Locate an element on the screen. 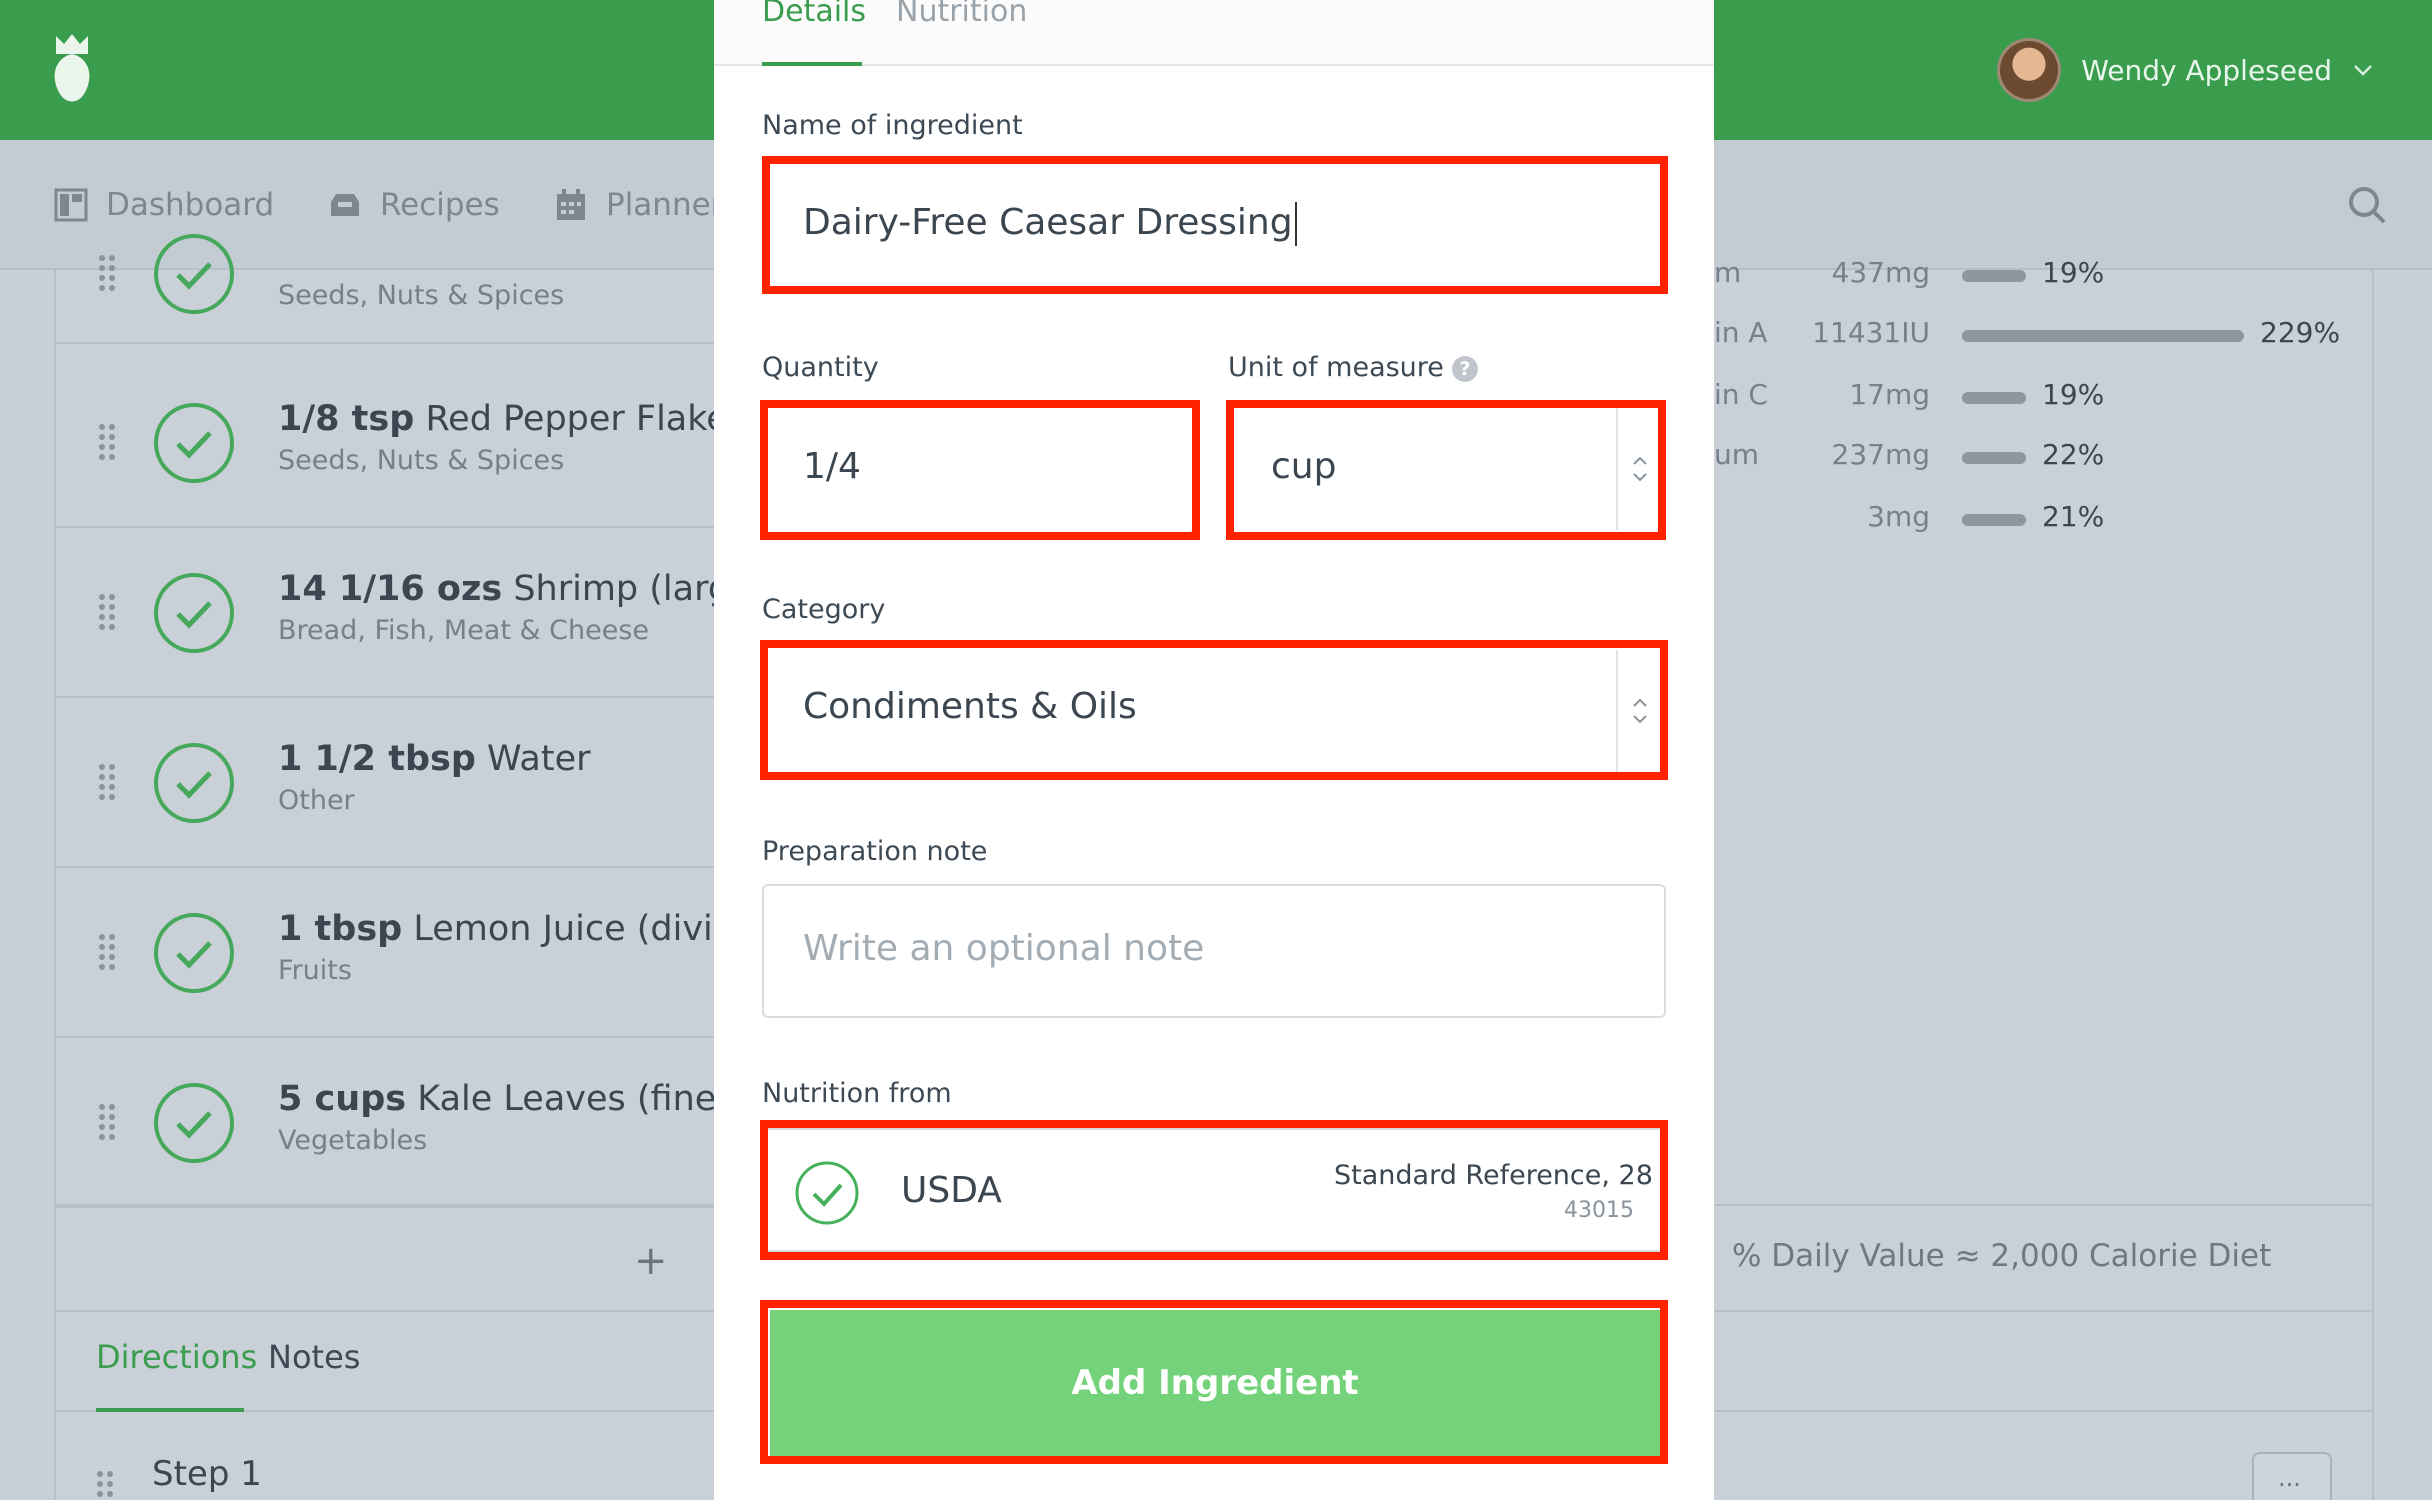 Image resolution: width=2432 pixels, height=1500 pixels. quantity-label: Quantity is located at coordinates (820, 367).